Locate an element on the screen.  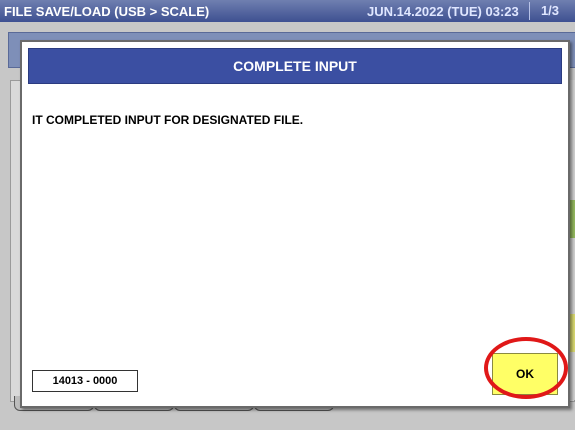
date-time: JUN.14.2022 (TUE) 03:23 is located at coordinates (443, 11).